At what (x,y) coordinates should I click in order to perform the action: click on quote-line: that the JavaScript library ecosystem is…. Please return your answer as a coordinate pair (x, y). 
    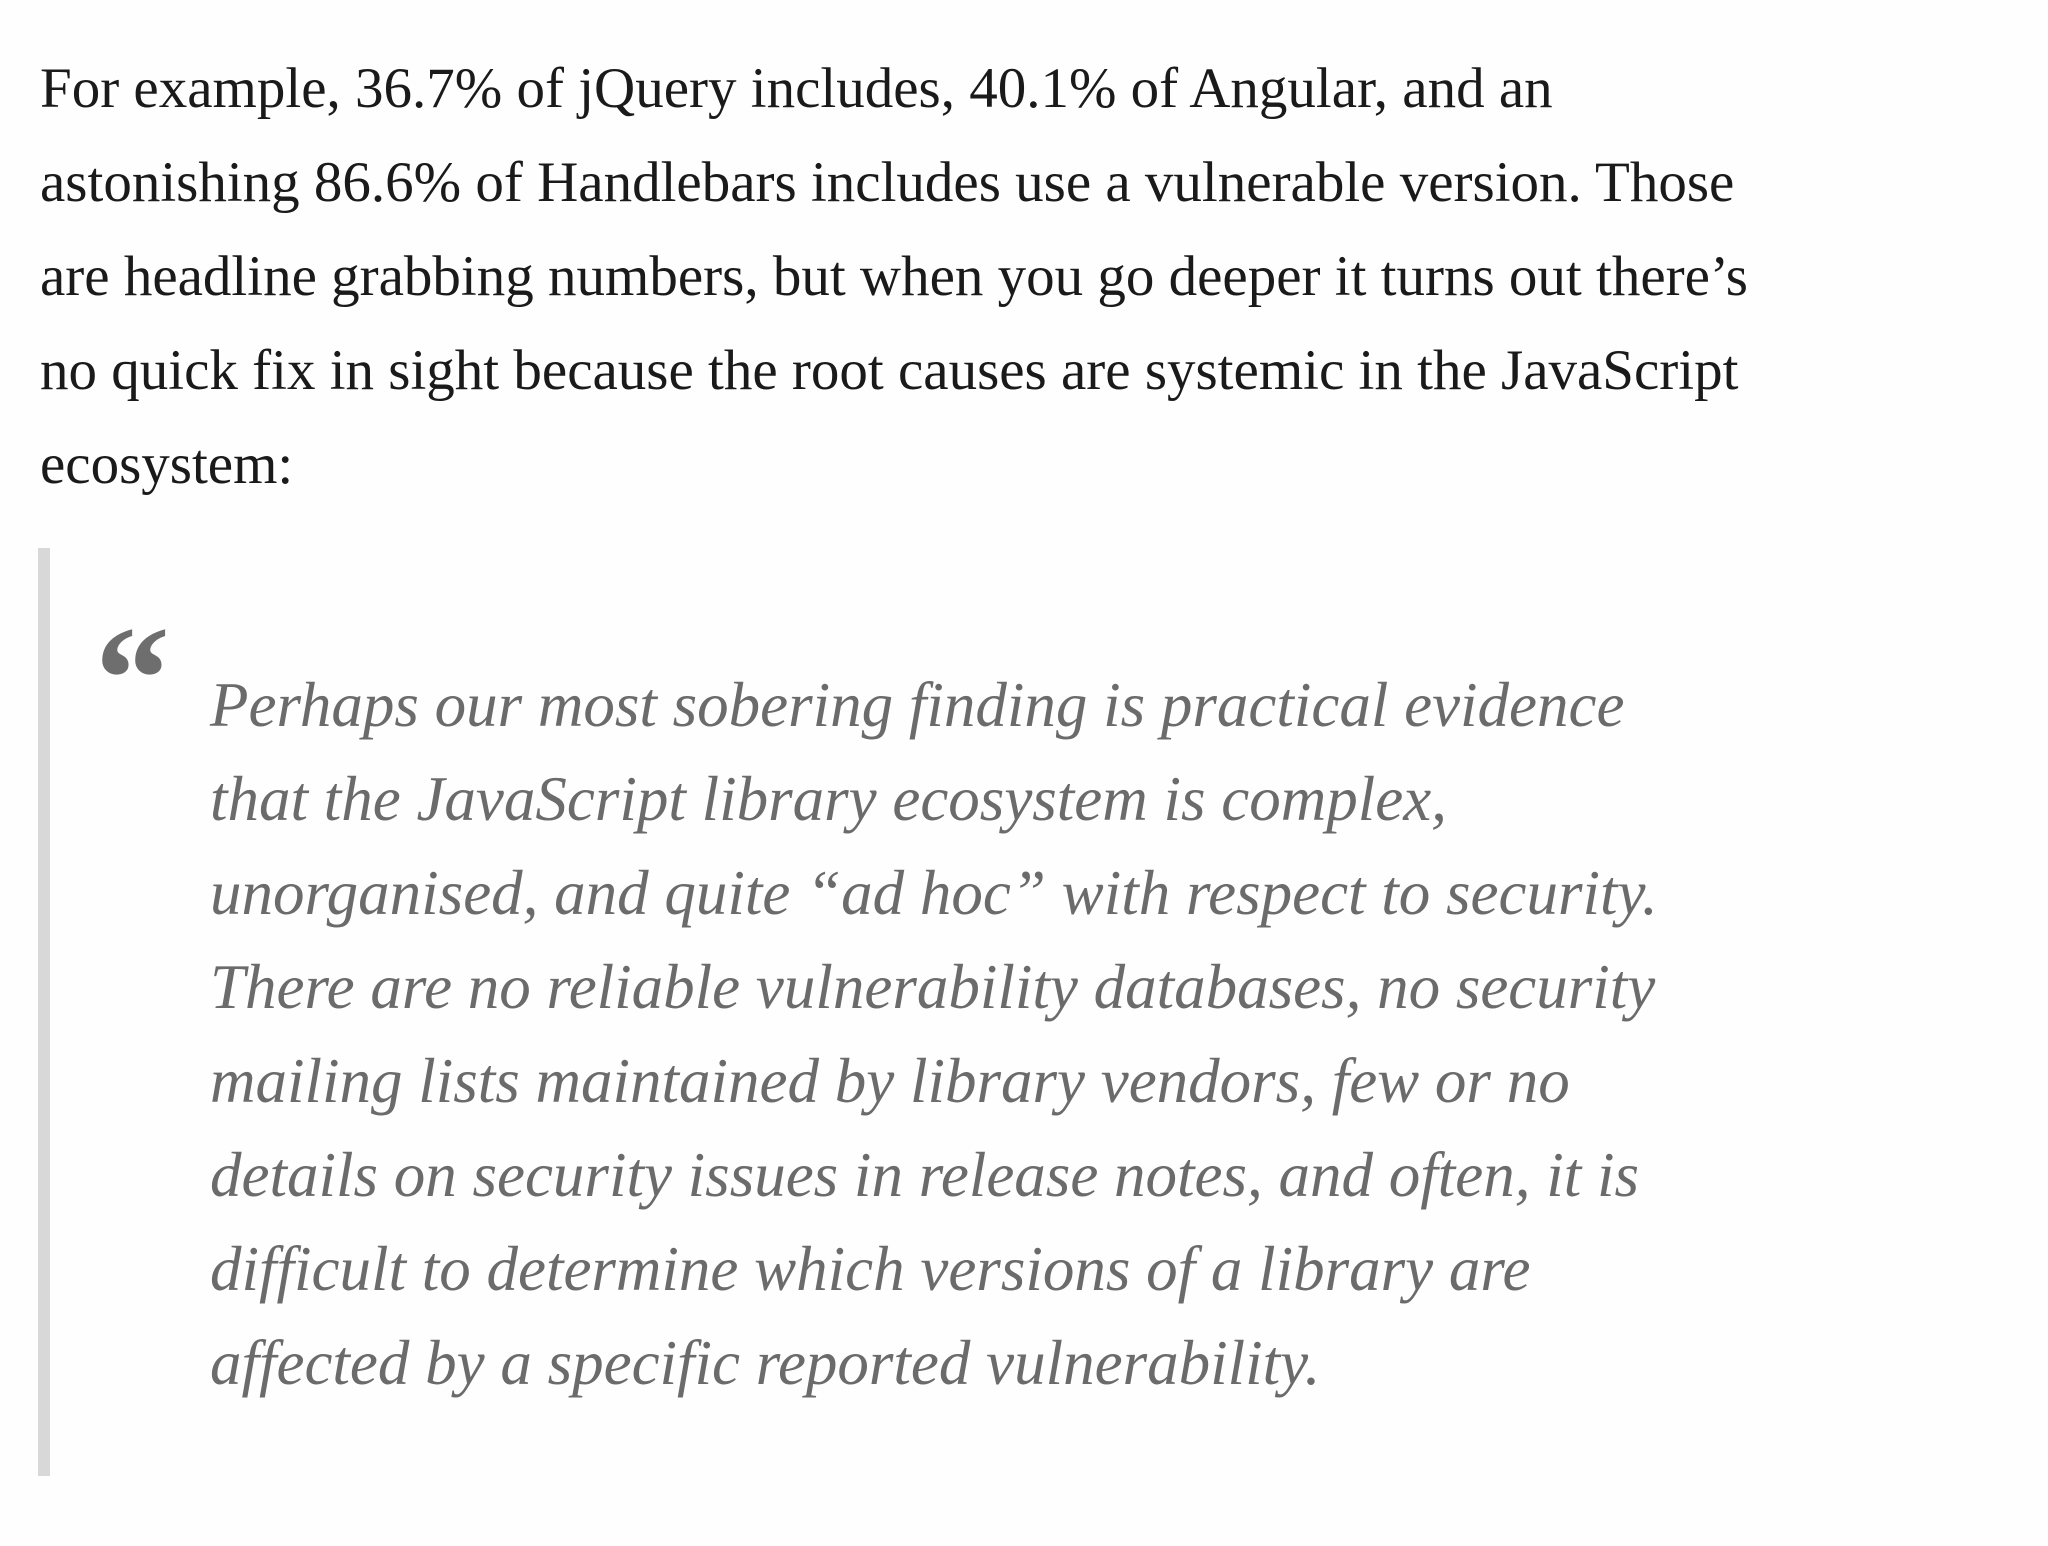
    Looking at the image, I should click on (828, 799).